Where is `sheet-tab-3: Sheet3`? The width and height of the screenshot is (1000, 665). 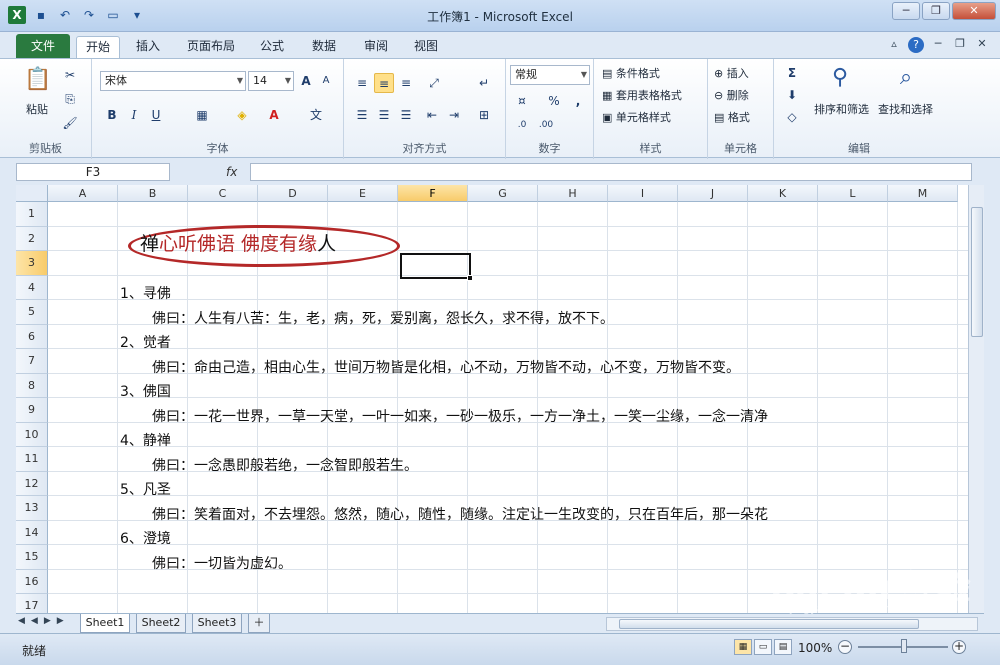
sheet-tab-3: Sheet3 is located at coordinates (217, 623).